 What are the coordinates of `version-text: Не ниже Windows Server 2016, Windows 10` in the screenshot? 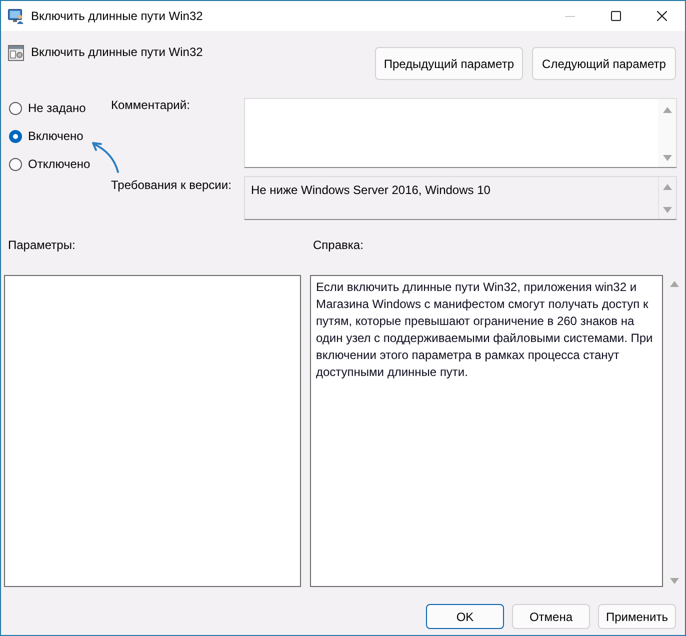 It's located at (370, 190).